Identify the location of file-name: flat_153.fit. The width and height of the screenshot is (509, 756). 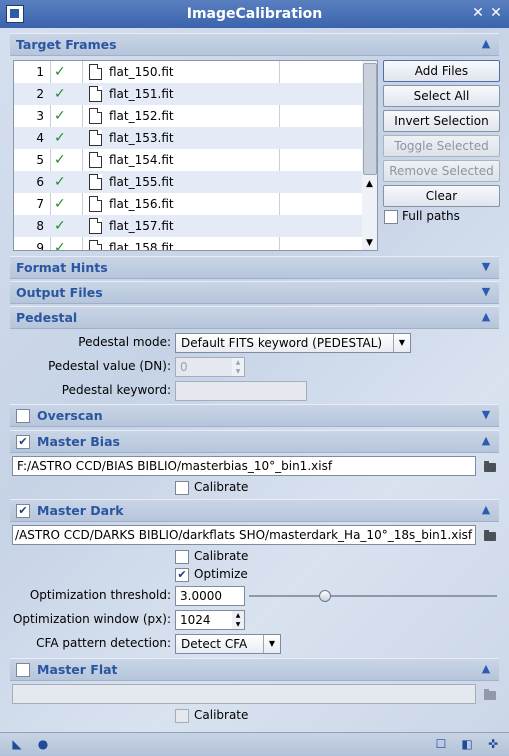
(141, 138).